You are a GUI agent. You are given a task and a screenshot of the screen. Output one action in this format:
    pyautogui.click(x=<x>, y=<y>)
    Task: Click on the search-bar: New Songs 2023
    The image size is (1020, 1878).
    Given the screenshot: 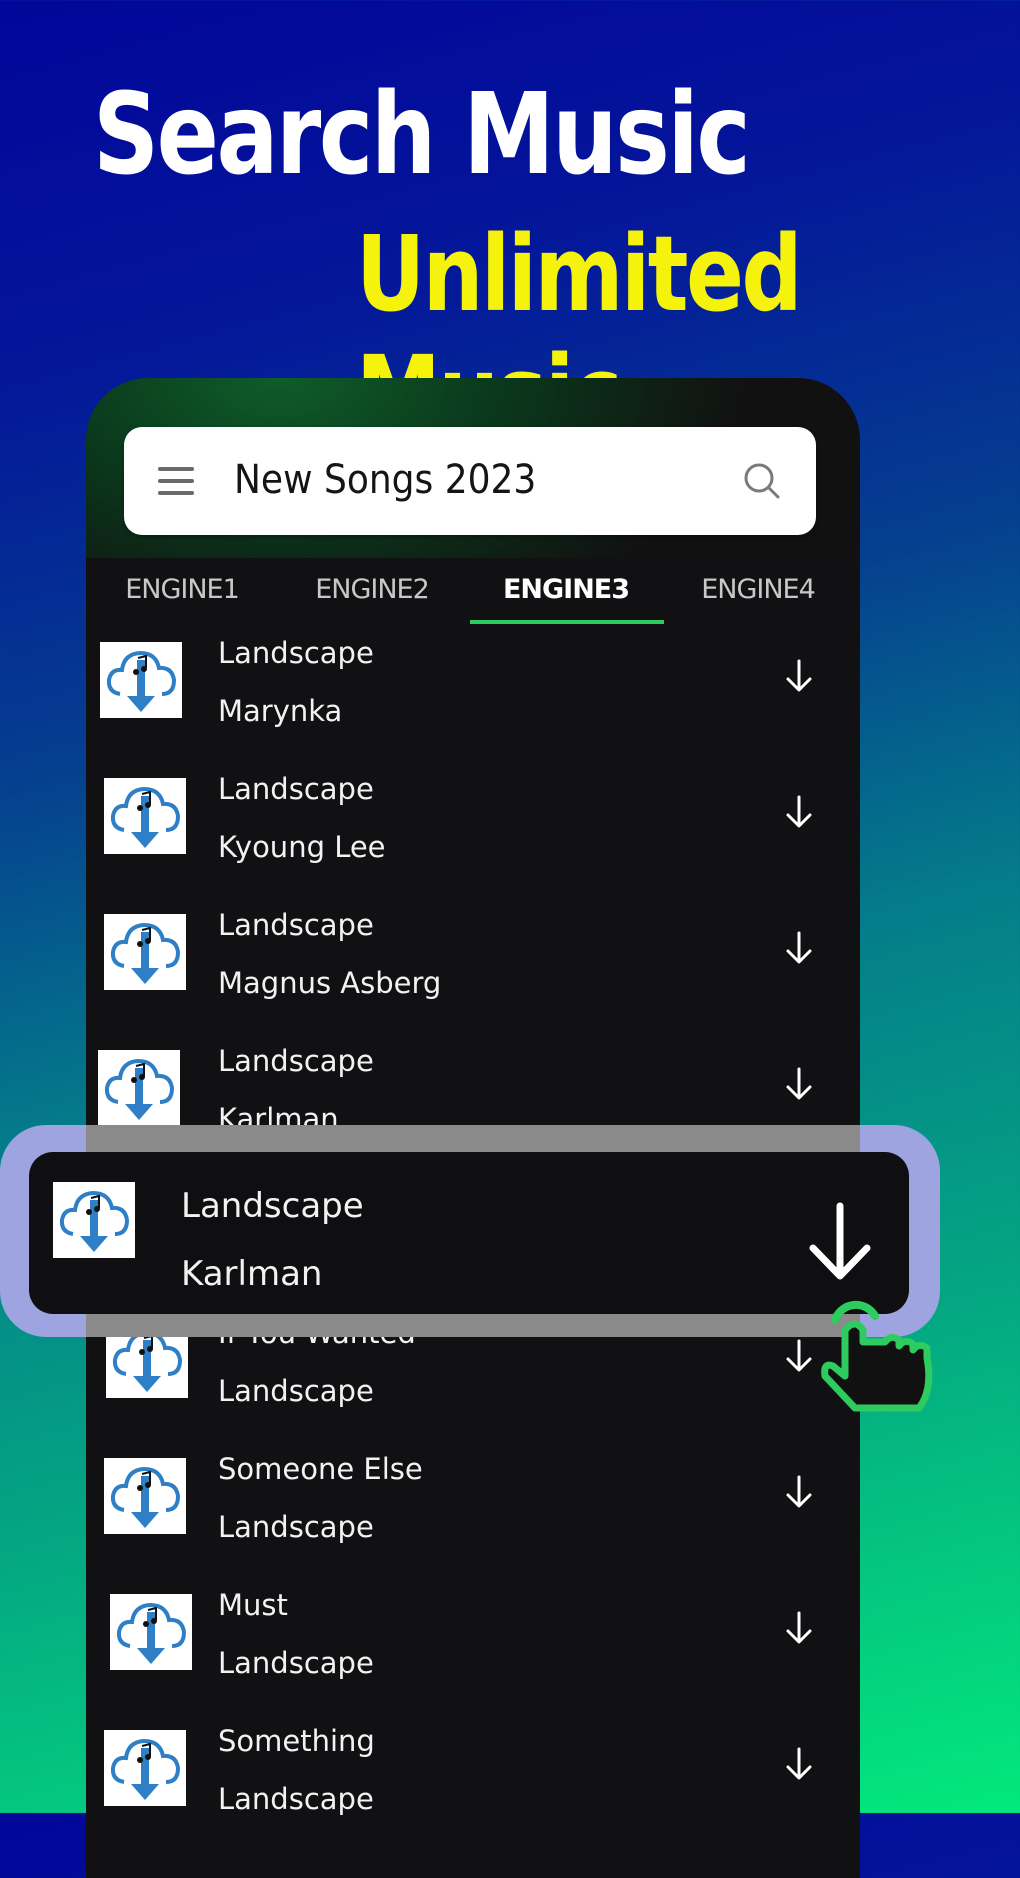 What is the action you would take?
    pyautogui.click(x=470, y=481)
    